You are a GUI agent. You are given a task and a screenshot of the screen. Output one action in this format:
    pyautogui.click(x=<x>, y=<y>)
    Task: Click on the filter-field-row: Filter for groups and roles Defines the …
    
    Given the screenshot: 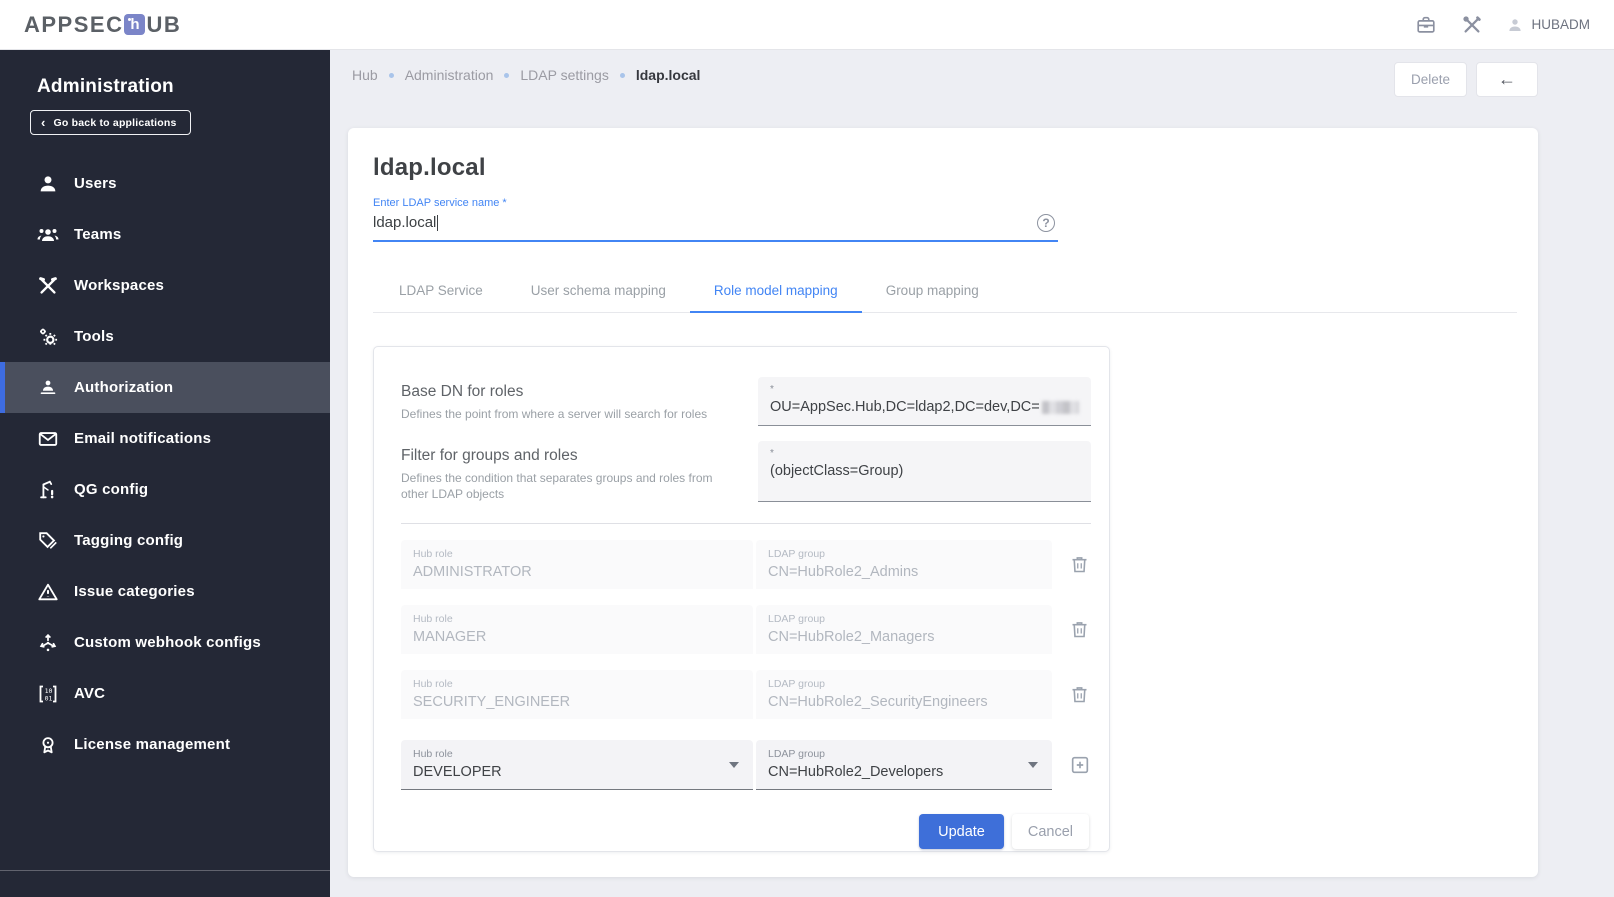 What is the action you would take?
    pyautogui.click(x=746, y=472)
    